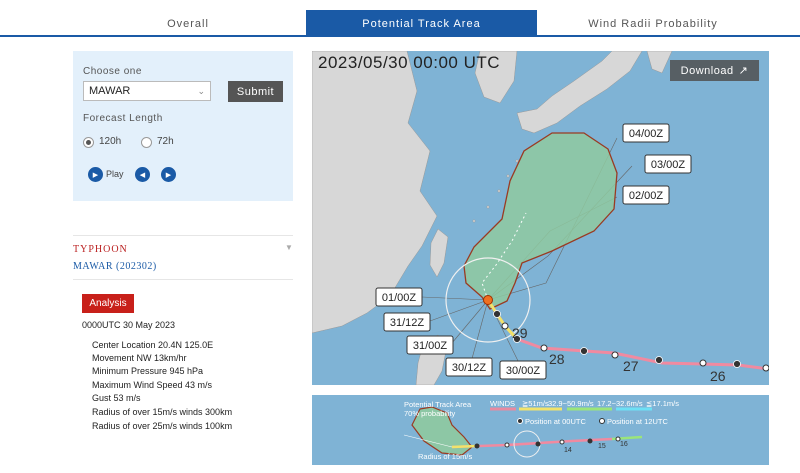 This screenshot has height=473, width=800. What do you see at coordinates (571, 403) in the screenshot?
I see `legend-wind-2: 32.9~50.9m/s` at bounding box center [571, 403].